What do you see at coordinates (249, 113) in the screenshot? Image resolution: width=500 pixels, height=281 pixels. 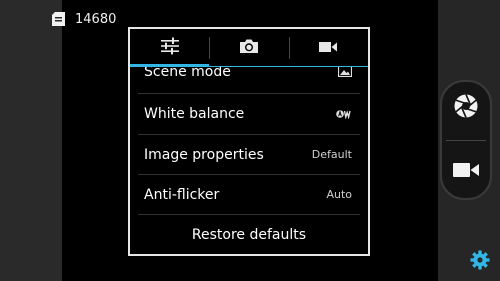 I see `setting-white-balance: White balance` at bounding box center [249, 113].